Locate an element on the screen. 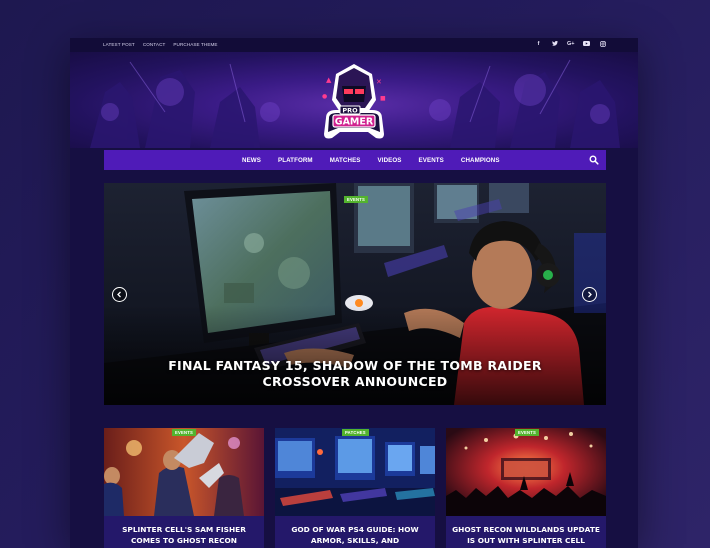 Image resolution: width=710 pixels, height=548 pixels. chevron-left-icon is located at coordinates (119, 294).